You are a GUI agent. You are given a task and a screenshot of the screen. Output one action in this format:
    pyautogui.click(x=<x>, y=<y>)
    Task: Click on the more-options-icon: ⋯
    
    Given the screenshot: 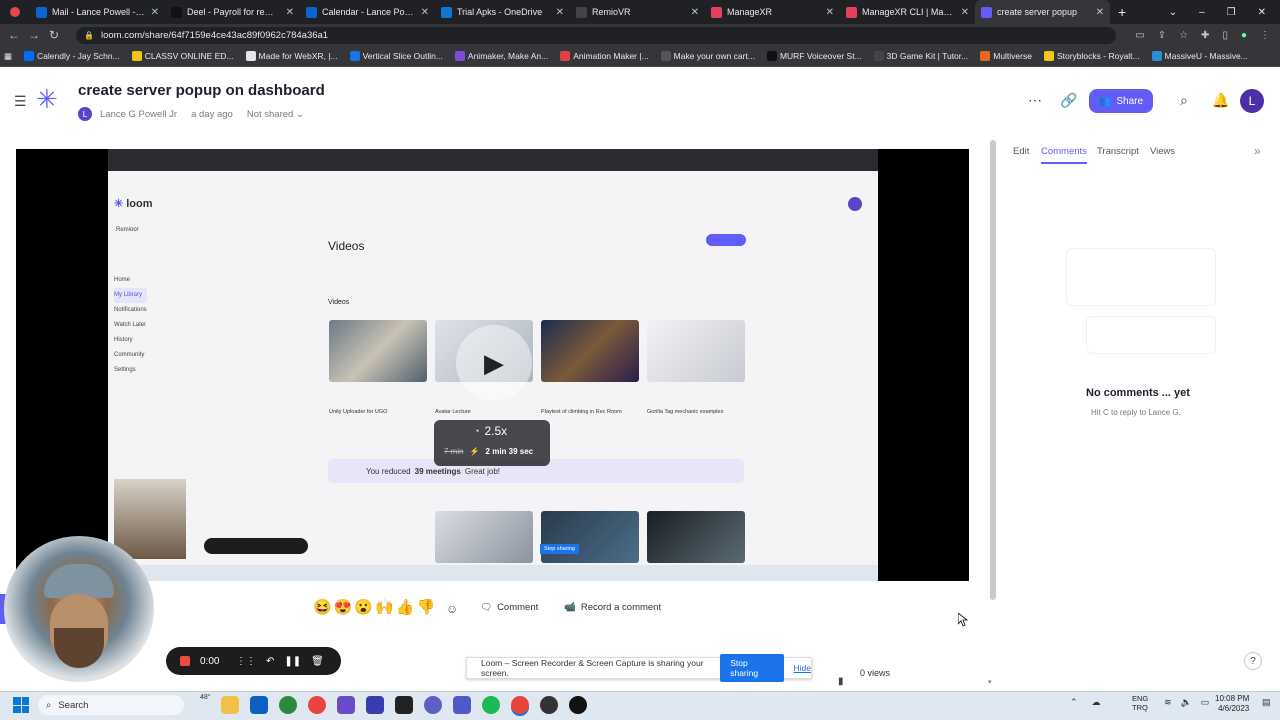 What is the action you would take?
    pyautogui.click(x=1035, y=100)
    